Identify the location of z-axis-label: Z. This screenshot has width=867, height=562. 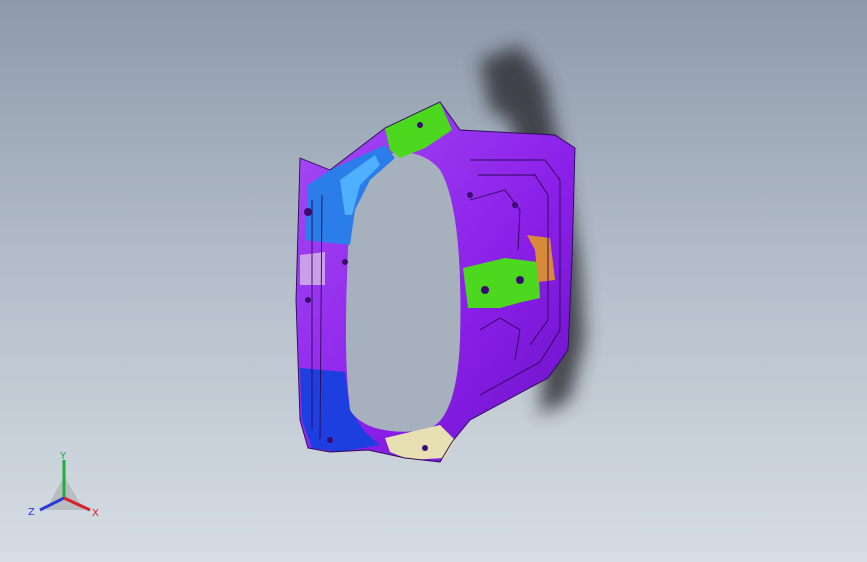
(31, 512).